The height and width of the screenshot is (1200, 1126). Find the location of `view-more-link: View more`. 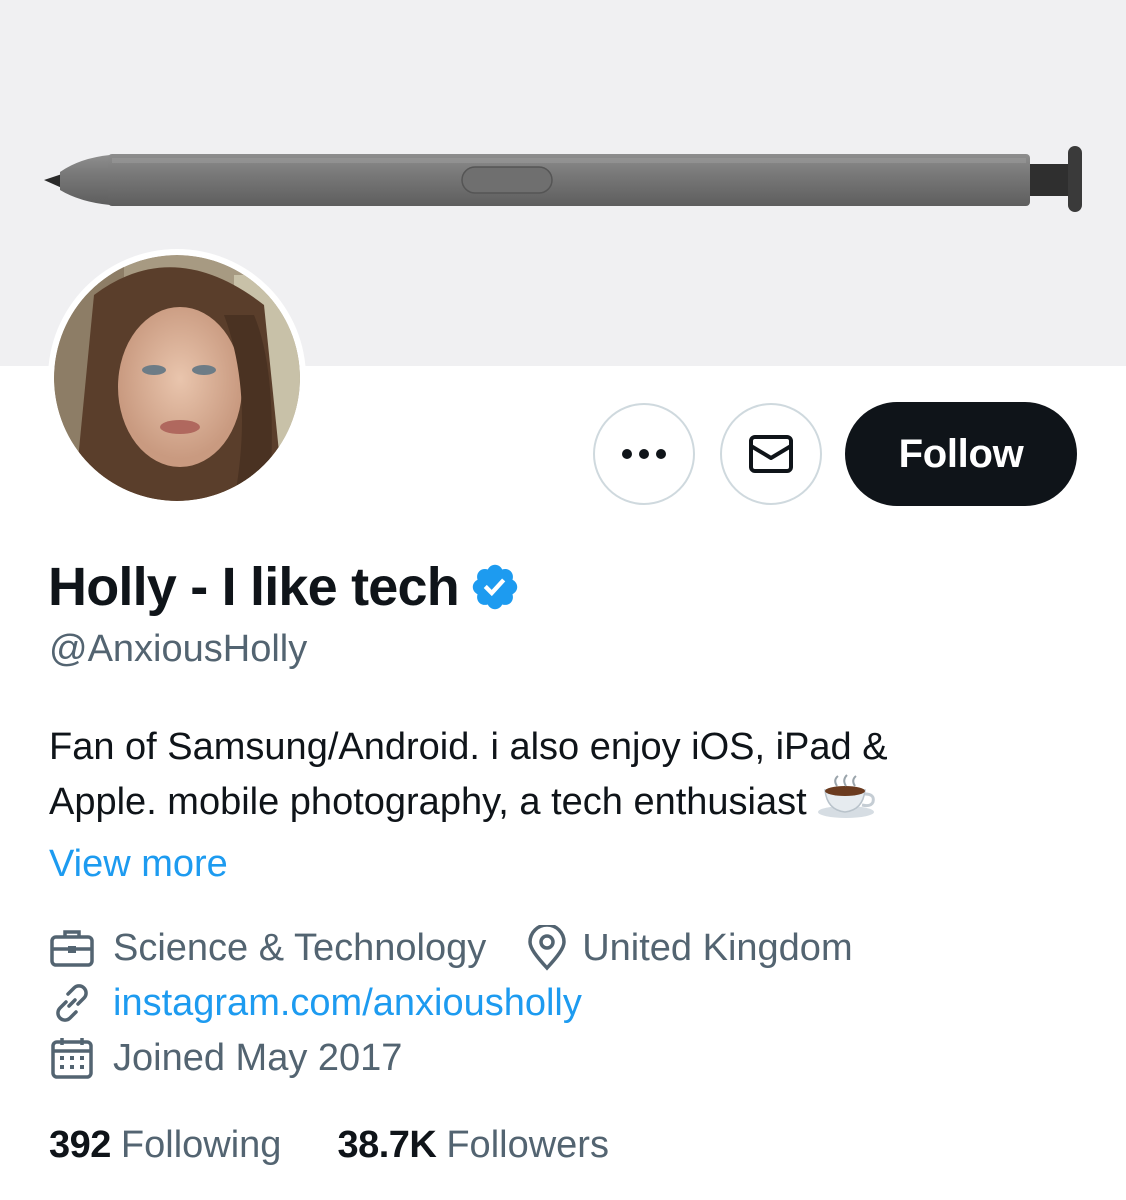

view-more-link: View more is located at coordinates (138, 864).